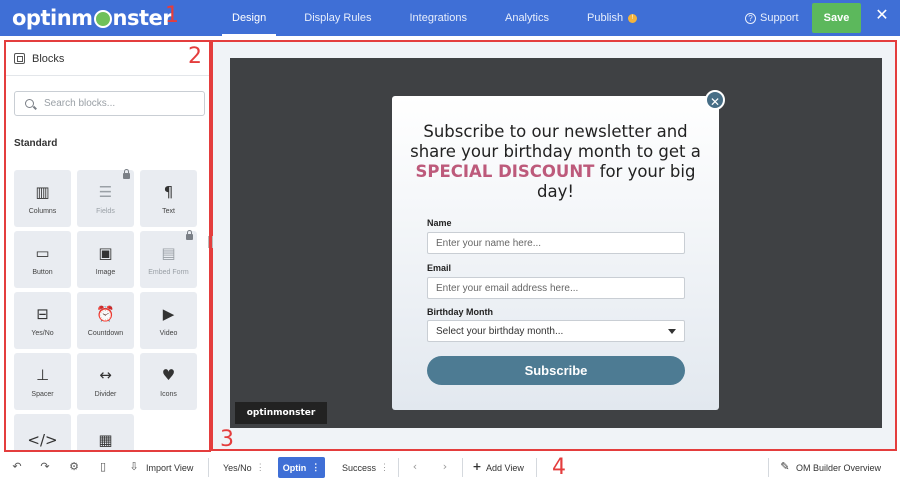  I want to click on support-link: ? Support, so click(772, 18).